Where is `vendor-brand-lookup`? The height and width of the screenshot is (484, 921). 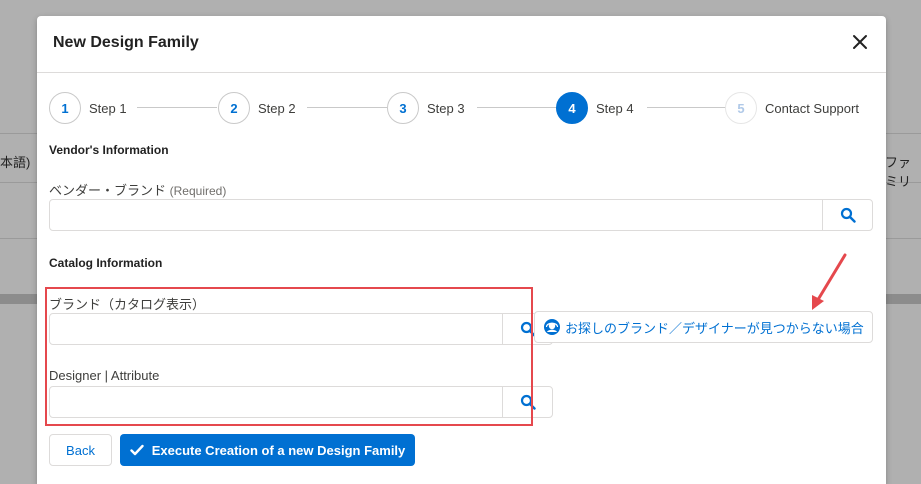 vendor-brand-lookup is located at coordinates (461, 215).